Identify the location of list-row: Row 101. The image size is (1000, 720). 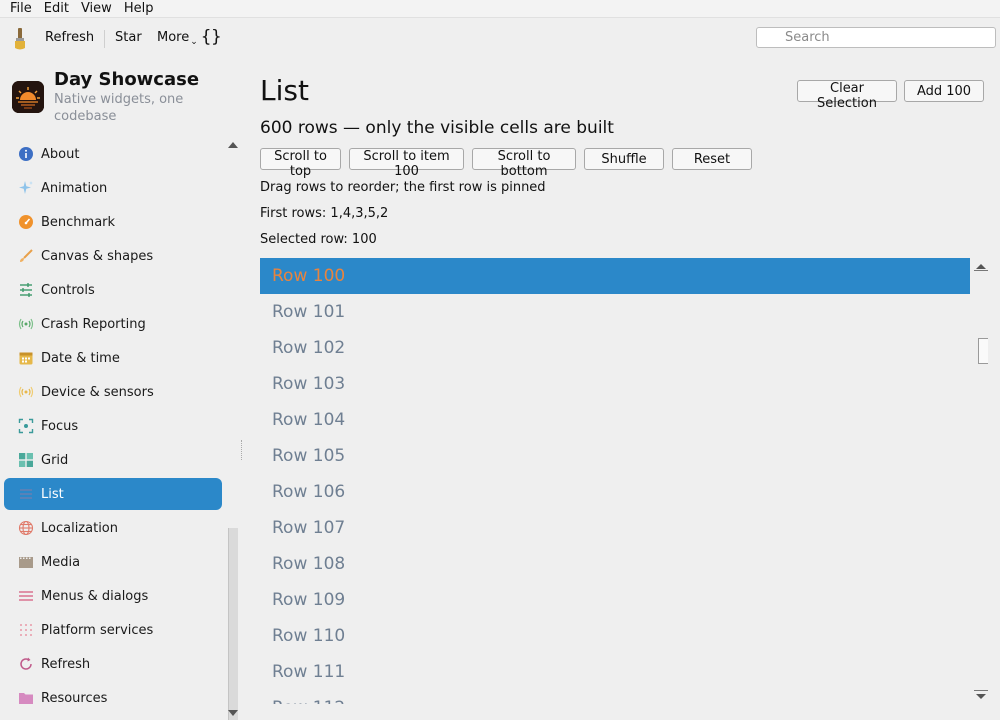
(615, 312).